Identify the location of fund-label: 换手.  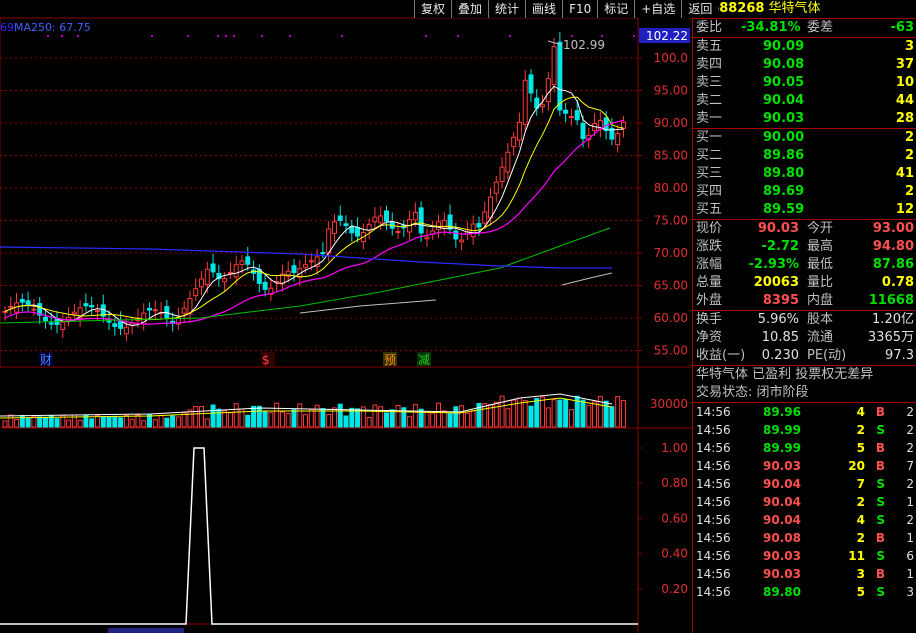
(709, 319).